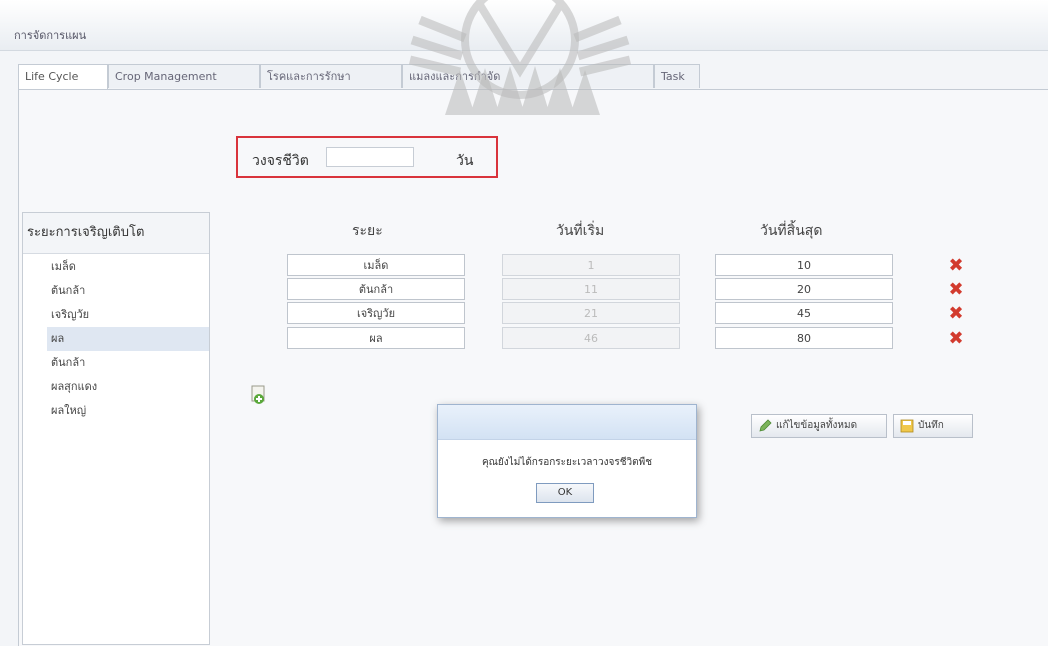  Describe the element at coordinates (567, 422) in the screenshot. I see `dialog-titlebar` at that location.